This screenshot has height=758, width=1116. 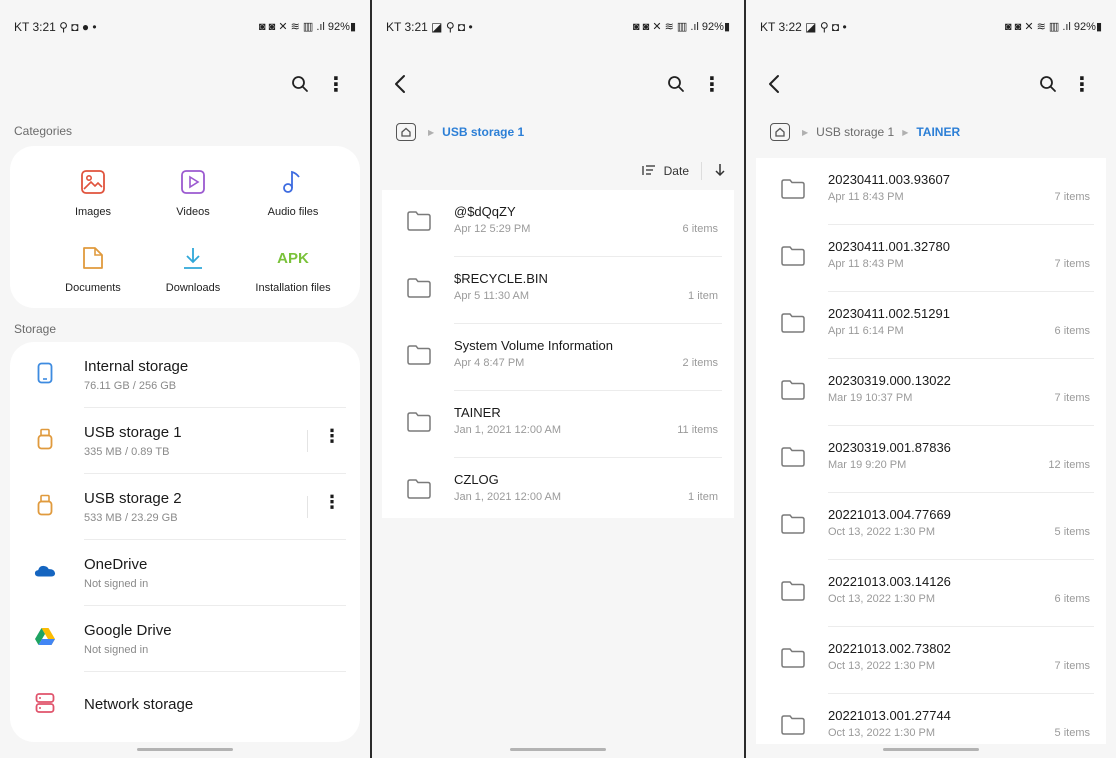 I want to click on storage-usb-2: USB storage 2 533 MB / 23.29 GB ⋮, so click(x=185, y=507).